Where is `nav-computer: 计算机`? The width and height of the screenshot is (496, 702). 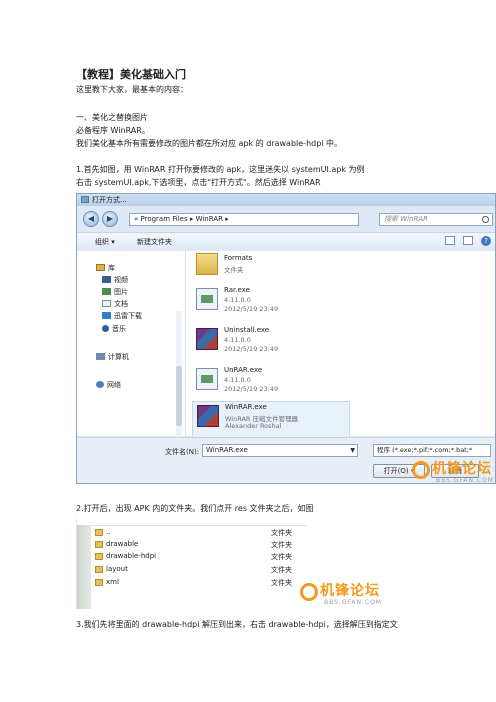 nav-computer: 计算机 is located at coordinates (112, 357).